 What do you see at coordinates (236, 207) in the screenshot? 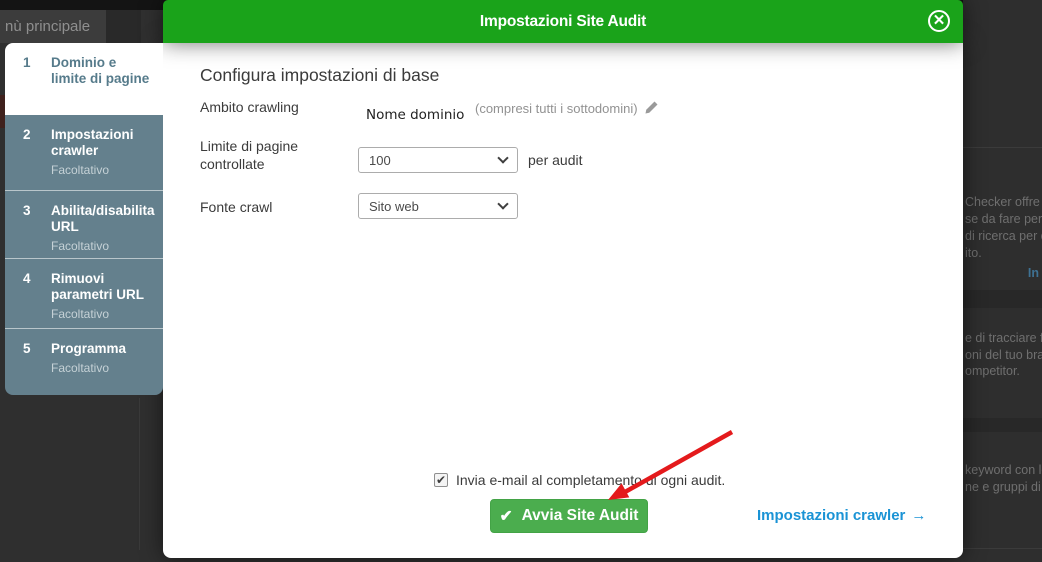
I see `crawl-source-label: Fonte crawl` at bounding box center [236, 207].